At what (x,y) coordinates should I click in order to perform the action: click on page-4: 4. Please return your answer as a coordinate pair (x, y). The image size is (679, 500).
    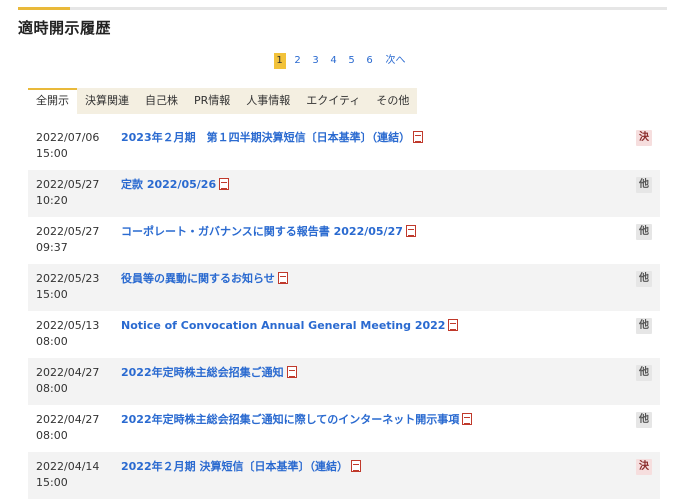
    Looking at the image, I should click on (334, 61).